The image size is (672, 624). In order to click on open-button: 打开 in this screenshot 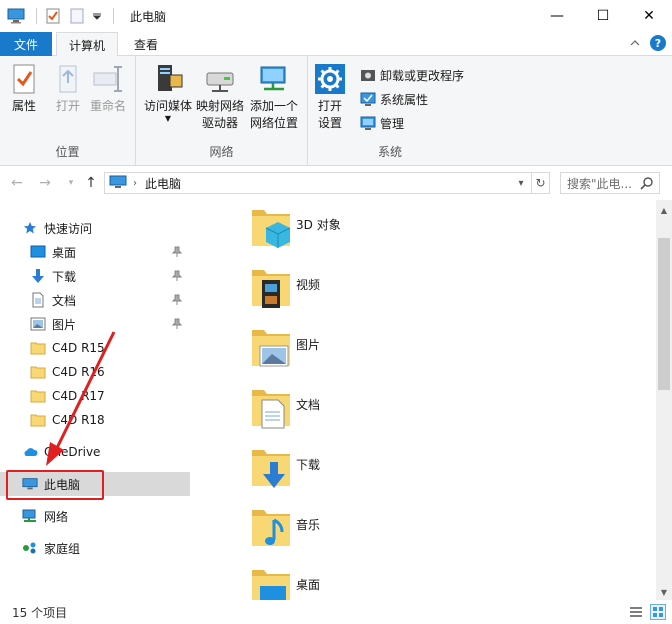, I will do `click(68, 88)`.